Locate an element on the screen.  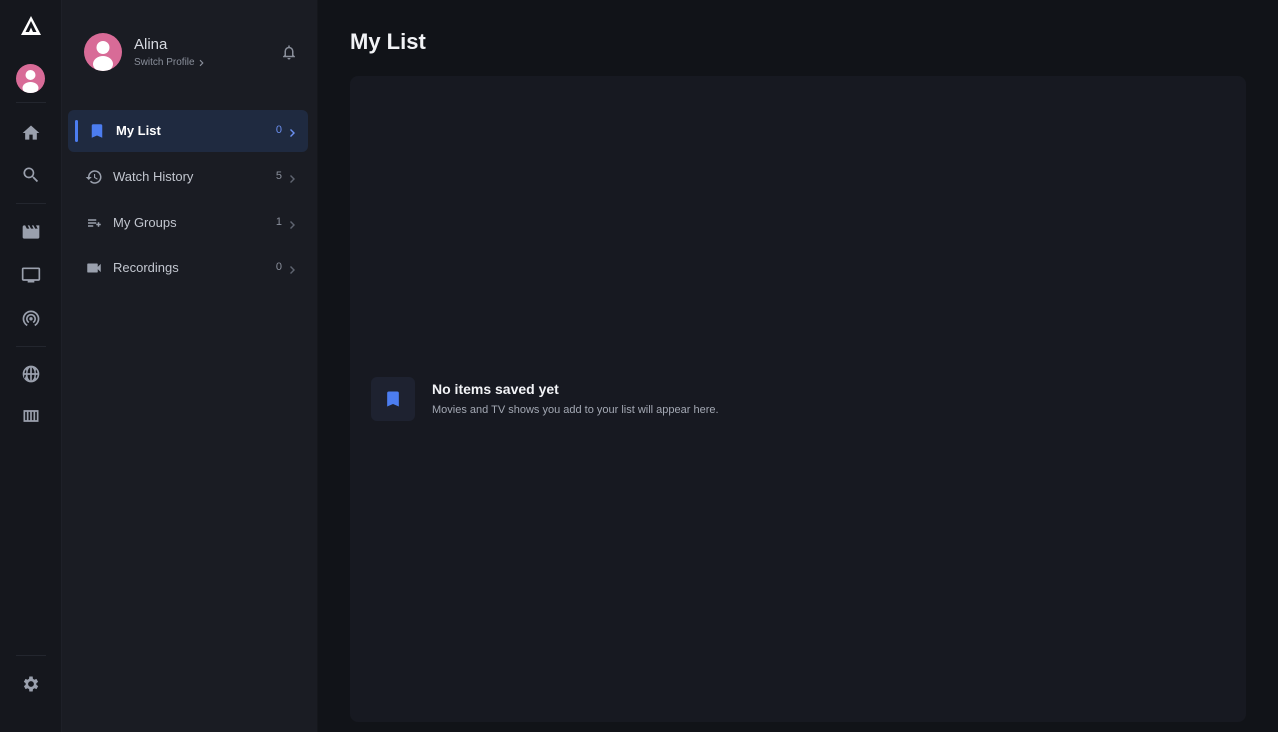
menu-item-recordings: Recordings 0 is located at coordinates (188, 268).